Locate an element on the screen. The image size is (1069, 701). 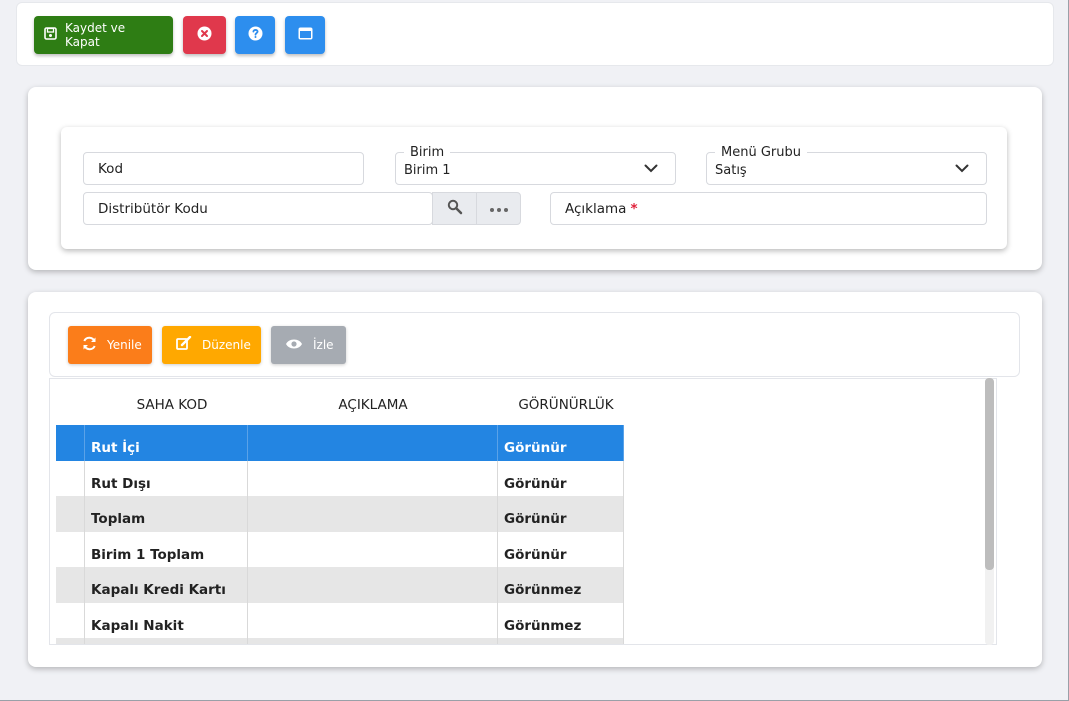
aciklama-field: Açıklama * is located at coordinates (768, 208).